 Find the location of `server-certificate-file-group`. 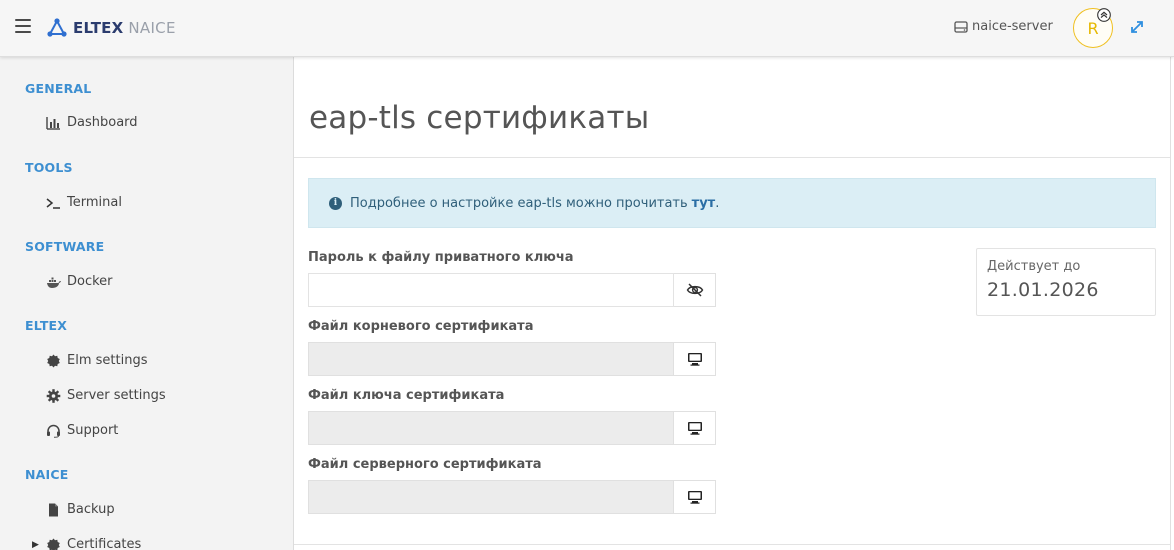

server-certificate-file-group is located at coordinates (512, 497).